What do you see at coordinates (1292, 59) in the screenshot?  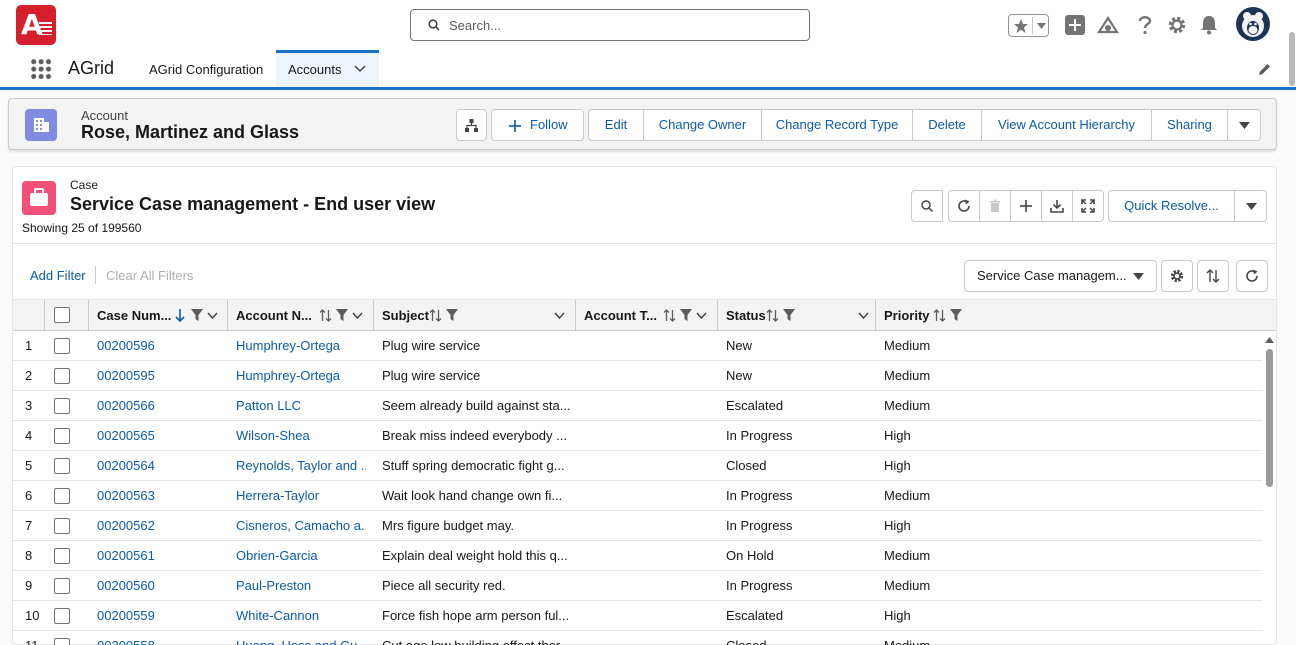 I see `page-scrollbar-thumb` at bounding box center [1292, 59].